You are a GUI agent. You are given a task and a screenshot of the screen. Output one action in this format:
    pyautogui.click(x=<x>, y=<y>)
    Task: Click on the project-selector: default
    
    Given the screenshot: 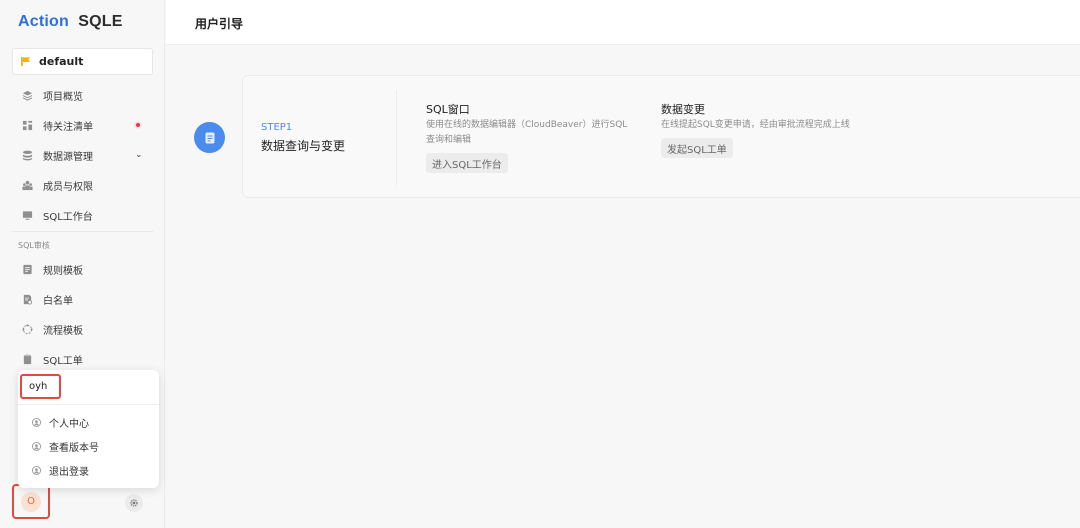 What is the action you would take?
    pyautogui.click(x=82, y=61)
    